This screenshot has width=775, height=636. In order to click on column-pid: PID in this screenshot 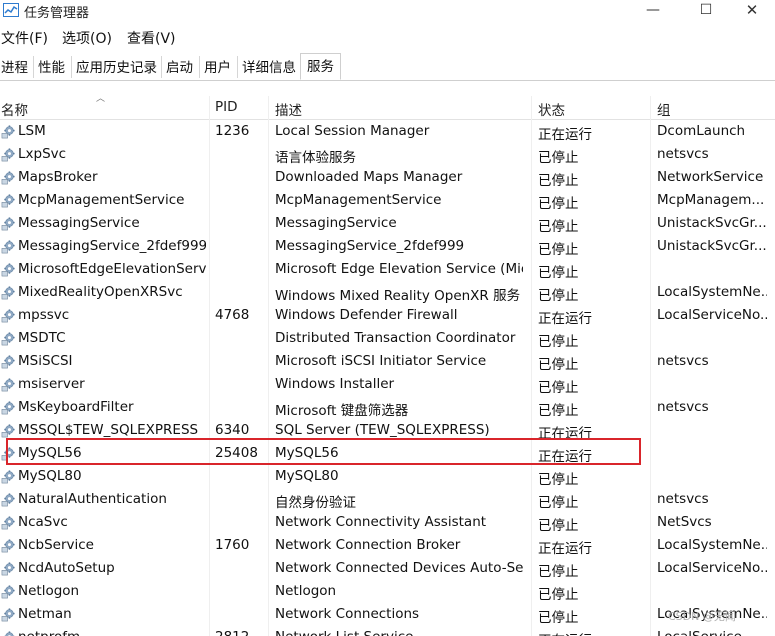, I will do `click(226, 107)`.